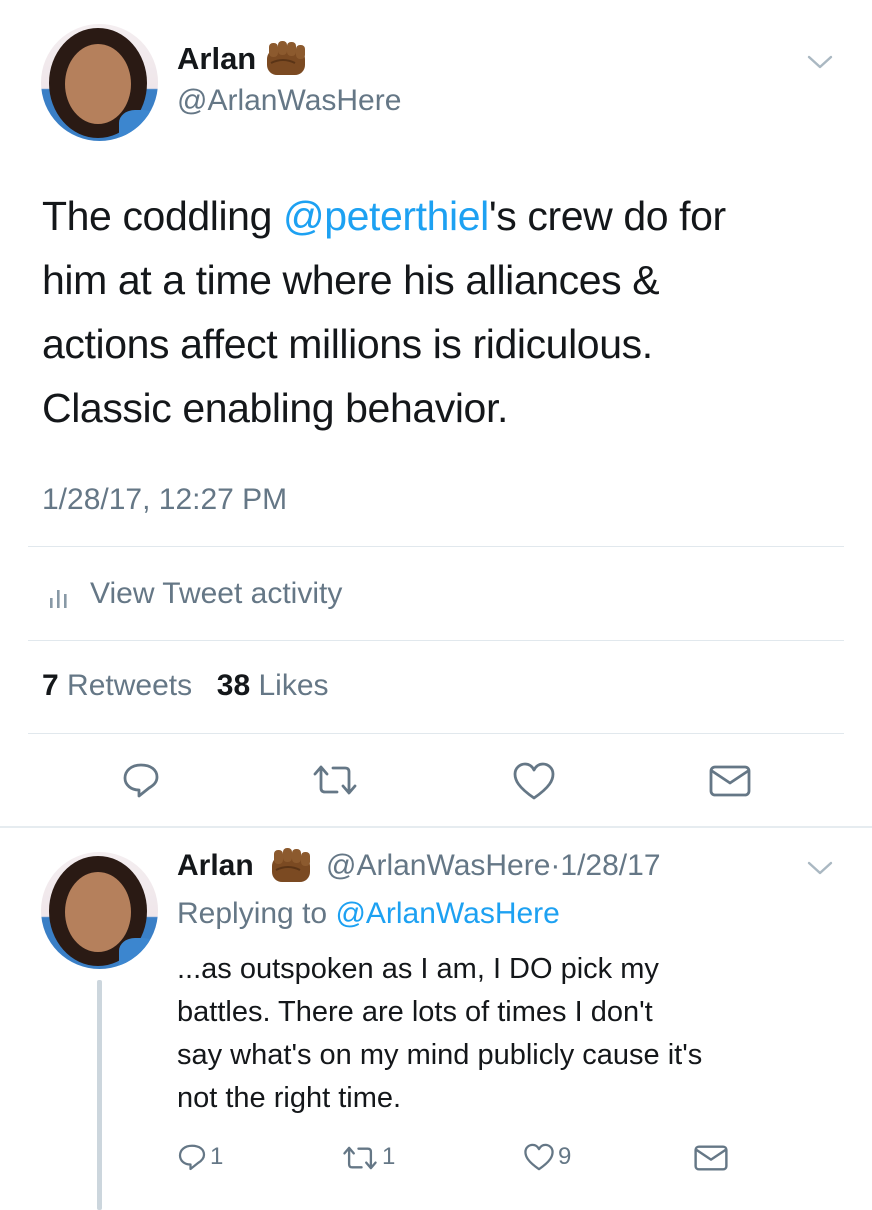  I want to click on reply-count: 1, so click(217, 1156).